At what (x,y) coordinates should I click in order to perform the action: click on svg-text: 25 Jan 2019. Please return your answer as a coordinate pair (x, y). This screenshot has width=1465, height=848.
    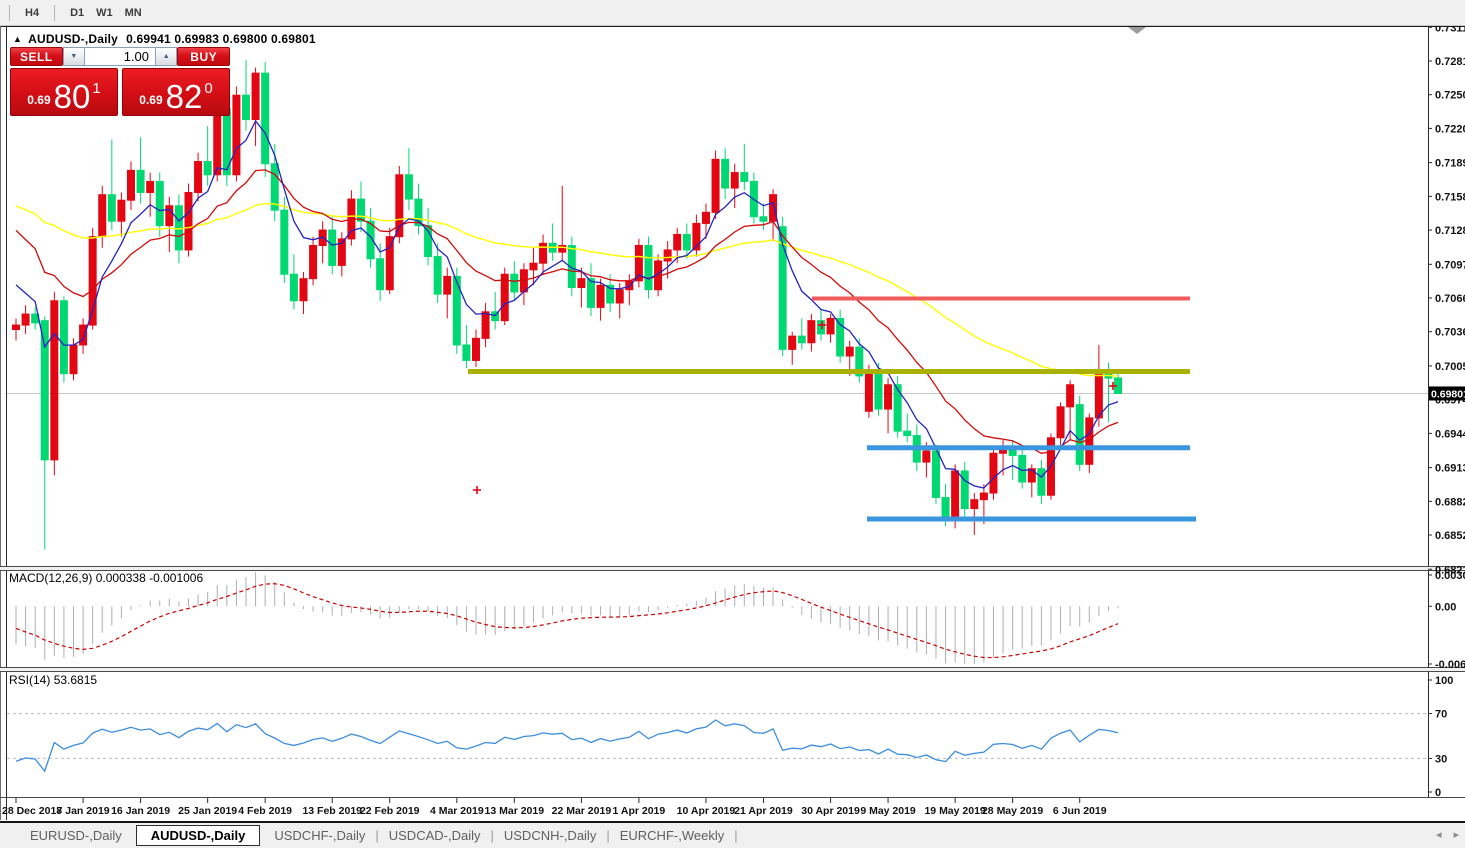
    Looking at the image, I should click on (207, 811).